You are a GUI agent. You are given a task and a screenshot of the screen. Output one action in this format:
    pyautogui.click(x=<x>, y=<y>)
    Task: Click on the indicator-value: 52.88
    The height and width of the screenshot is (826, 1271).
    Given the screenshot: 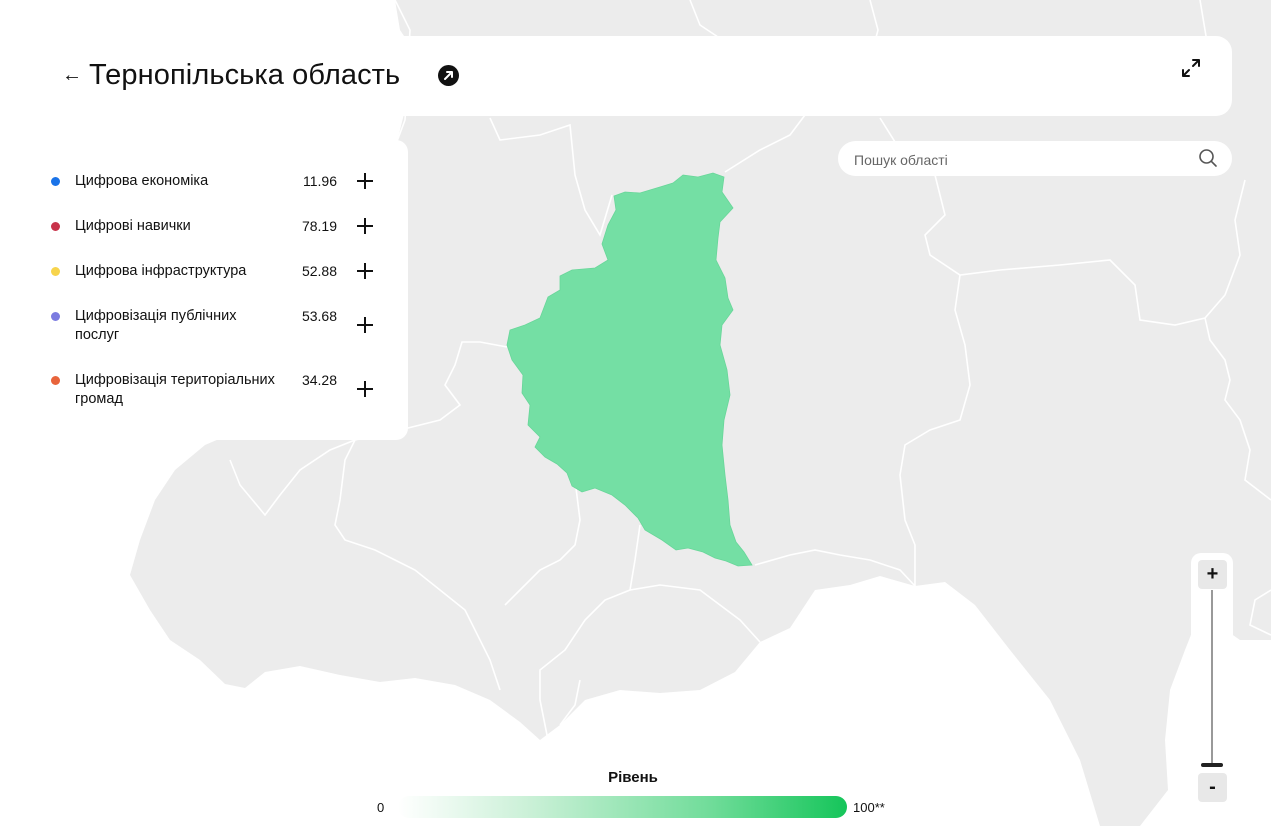 What is the action you would take?
    pyautogui.click(x=319, y=271)
    